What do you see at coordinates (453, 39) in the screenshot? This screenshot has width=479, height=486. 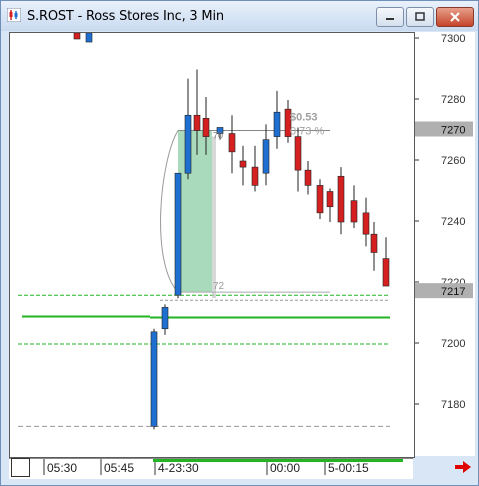 I see `price-tick-label: 7300` at bounding box center [453, 39].